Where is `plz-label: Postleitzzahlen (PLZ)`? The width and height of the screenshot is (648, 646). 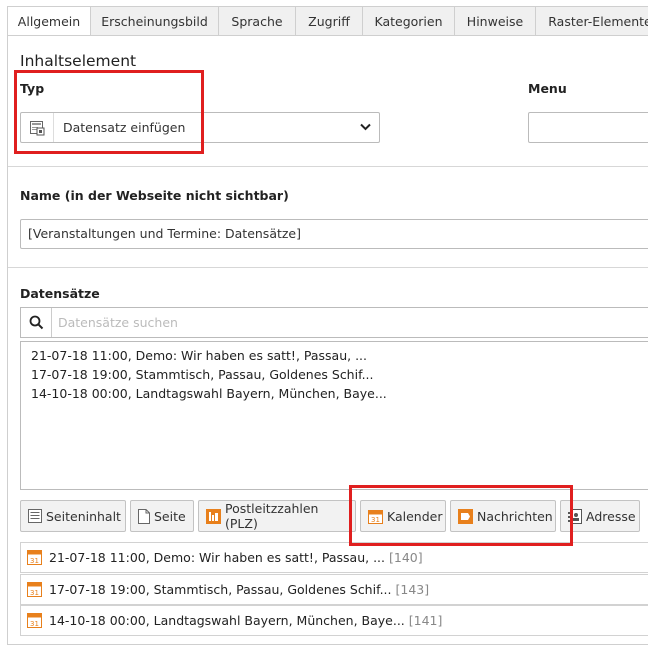 plz-label: Postleitzzahlen (PLZ) is located at coordinates (272, 516).